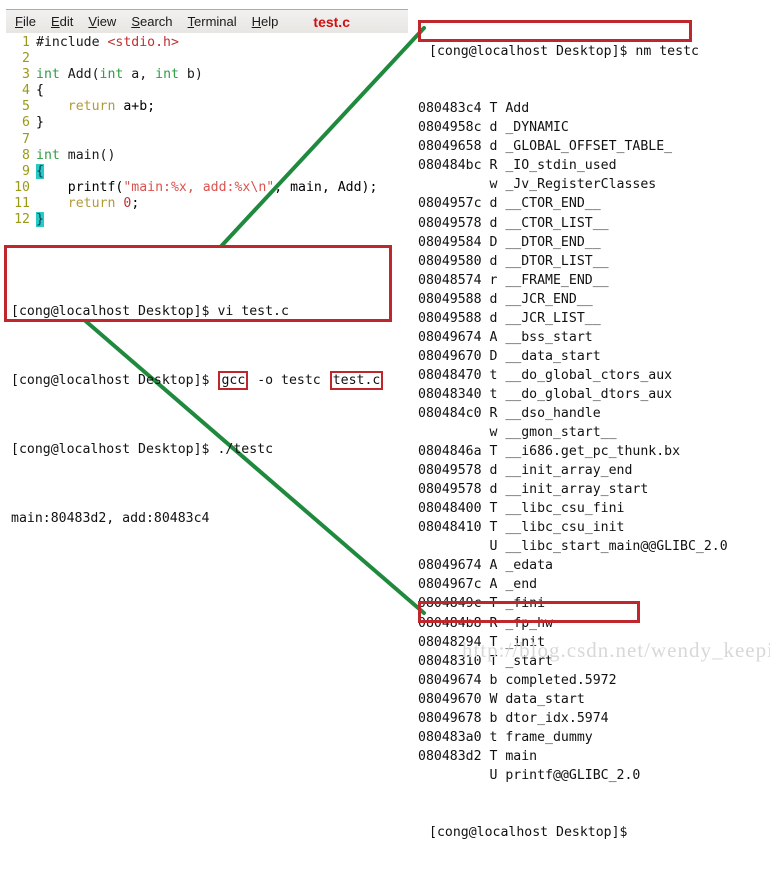 Image resolution: width=770 pixels, height=880 pixels. What do you see at coordinates (616, 547) in the screenshot?
I see `symbol-name: __libc_start_main@@GLIBC_2.0` at bounding box center [616, 547].